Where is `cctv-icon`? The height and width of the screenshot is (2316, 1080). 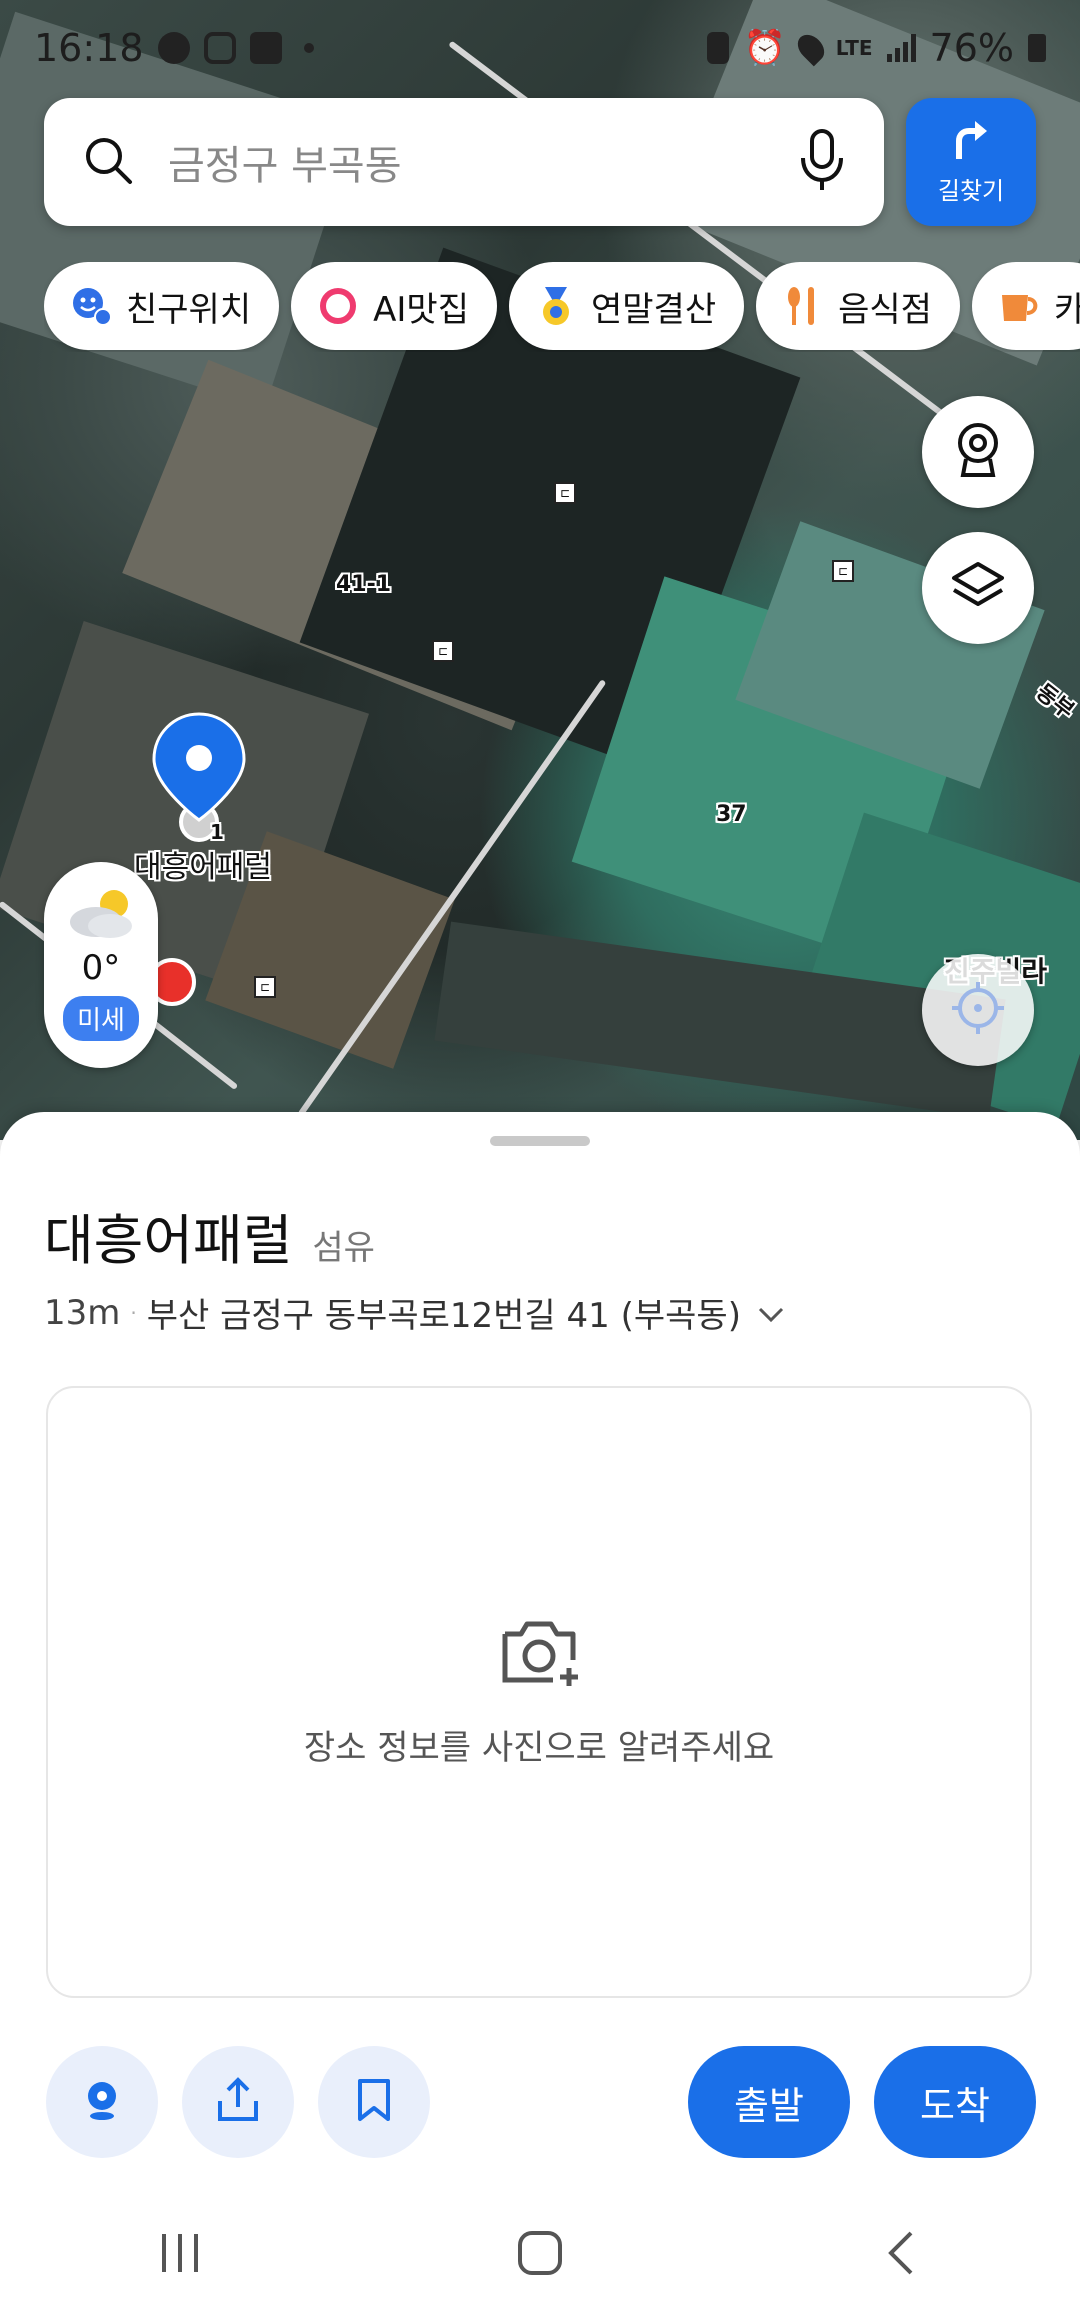 cctv-icon is located at coordinates (978, 452).